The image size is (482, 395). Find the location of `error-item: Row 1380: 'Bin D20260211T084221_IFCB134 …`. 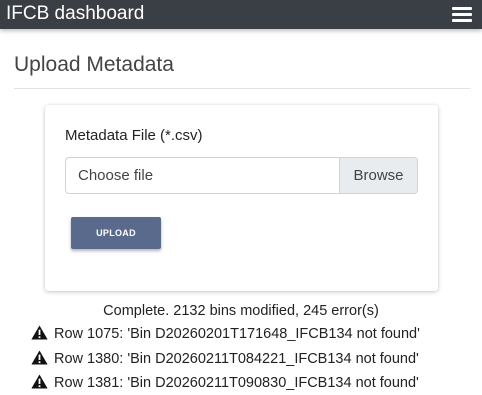

error-item: Row 1380: 'Bin D20260211T084221_IFCB134 … is located at coordinates (255, 362).